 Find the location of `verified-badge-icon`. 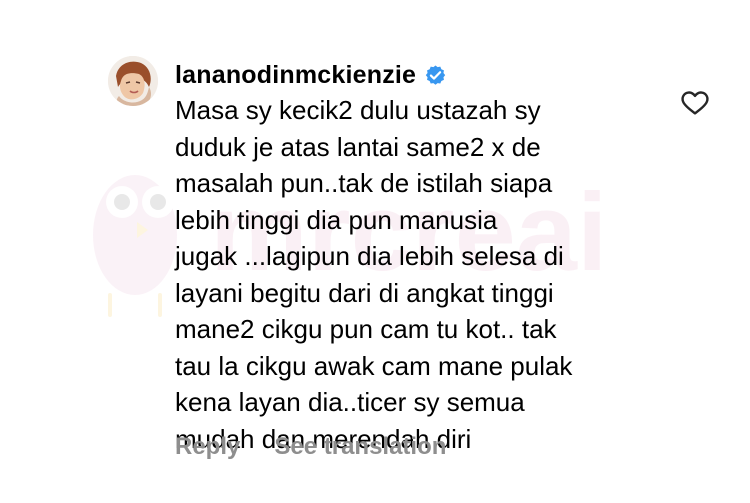

verified-badge-icon is located at coordinates (435, 74).